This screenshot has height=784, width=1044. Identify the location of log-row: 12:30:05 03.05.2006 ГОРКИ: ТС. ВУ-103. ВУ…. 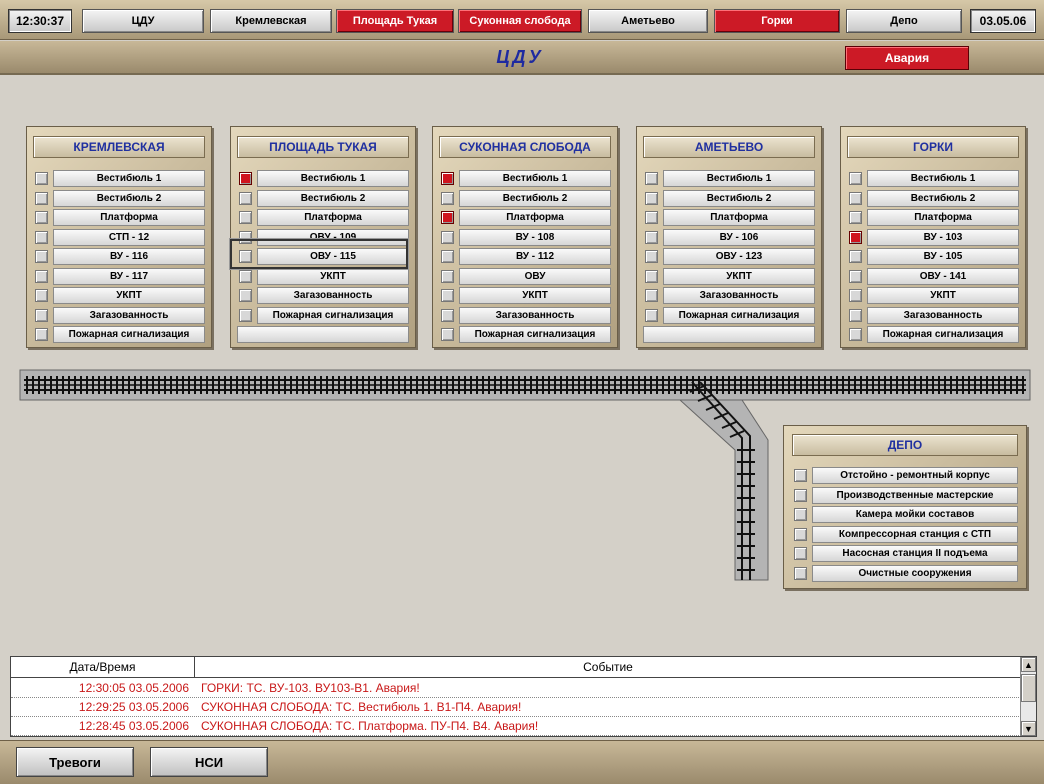
(516, 688).